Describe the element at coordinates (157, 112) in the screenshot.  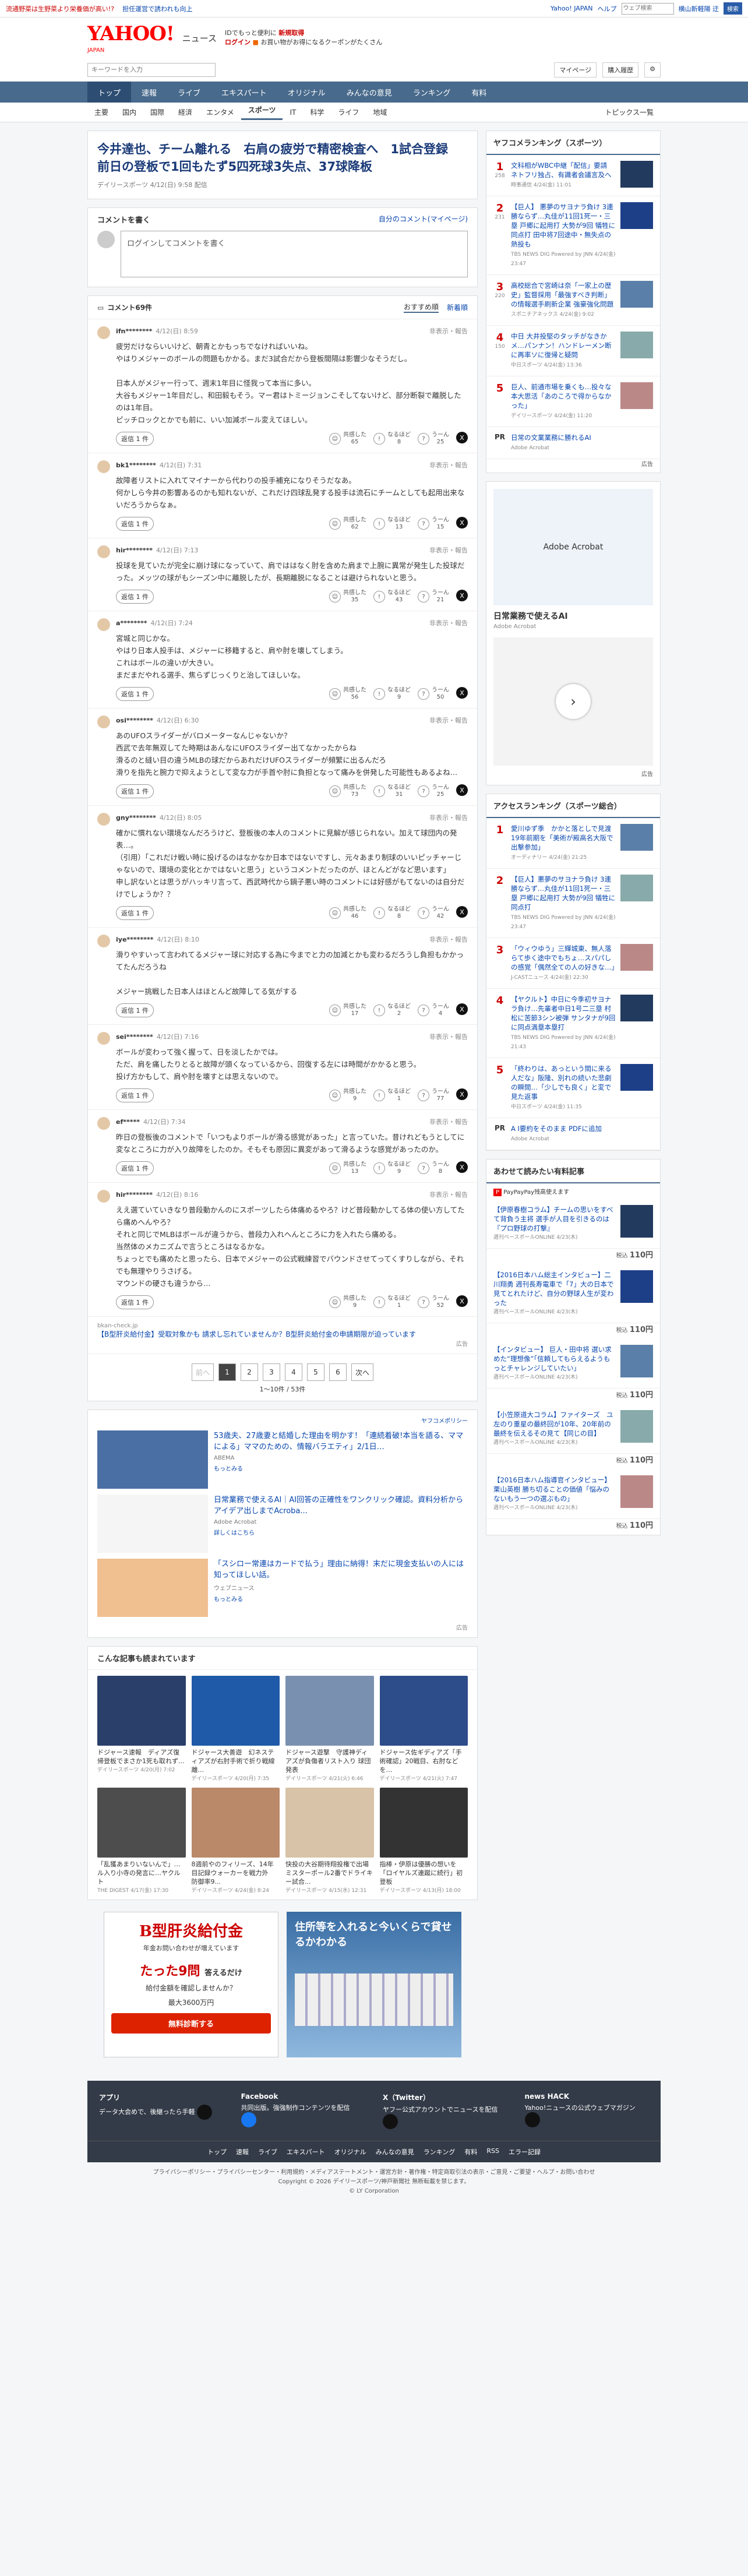
I see `category-tab: 国際` at that location.